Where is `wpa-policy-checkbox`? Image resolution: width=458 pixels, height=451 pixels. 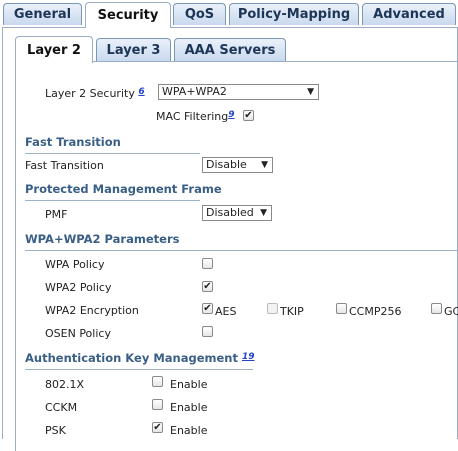 wpa-policy-checkbox is located at coordinates (207, 263).